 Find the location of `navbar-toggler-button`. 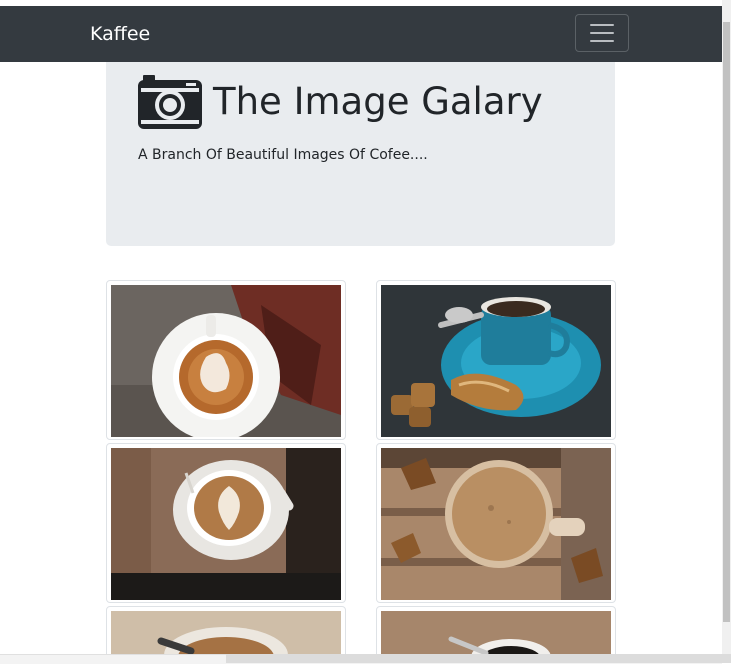

navbar-toggler-button is located at coordinates (602, 33).